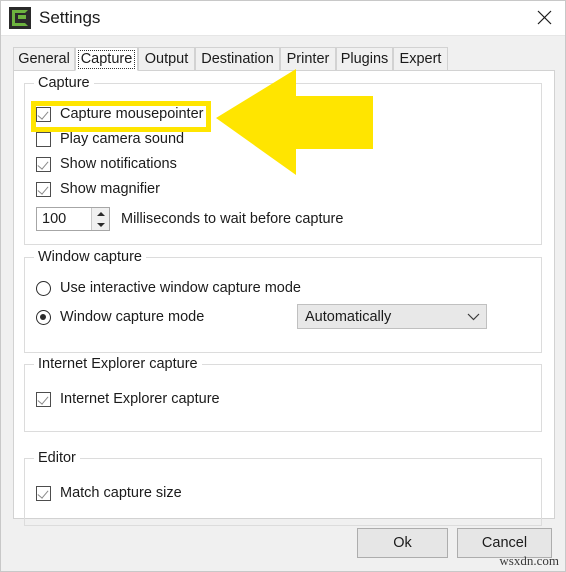 The height and width of the screenshot is (572, 566). I want to click on wait-milliseconds-label: Milliseconds to wait before capture, so click(232, 219).